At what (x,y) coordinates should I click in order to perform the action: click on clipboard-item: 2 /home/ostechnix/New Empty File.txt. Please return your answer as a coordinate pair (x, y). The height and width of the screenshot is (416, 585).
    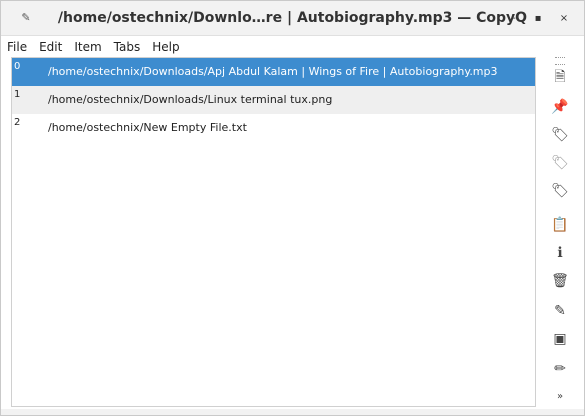
    Looking at the image, I should click on (273, 128).